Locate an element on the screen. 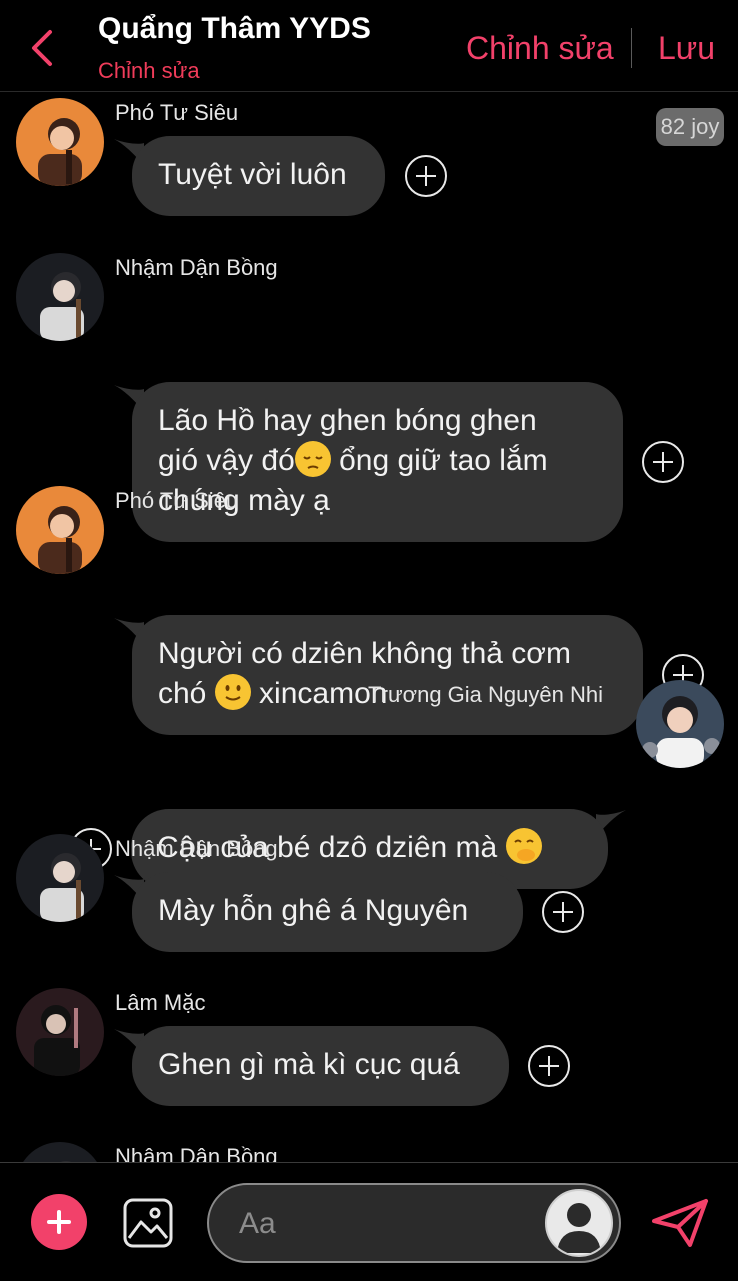  message-text-line: gió vậy đó ổng giữ tao lắm is located at coordinates (377, 461).